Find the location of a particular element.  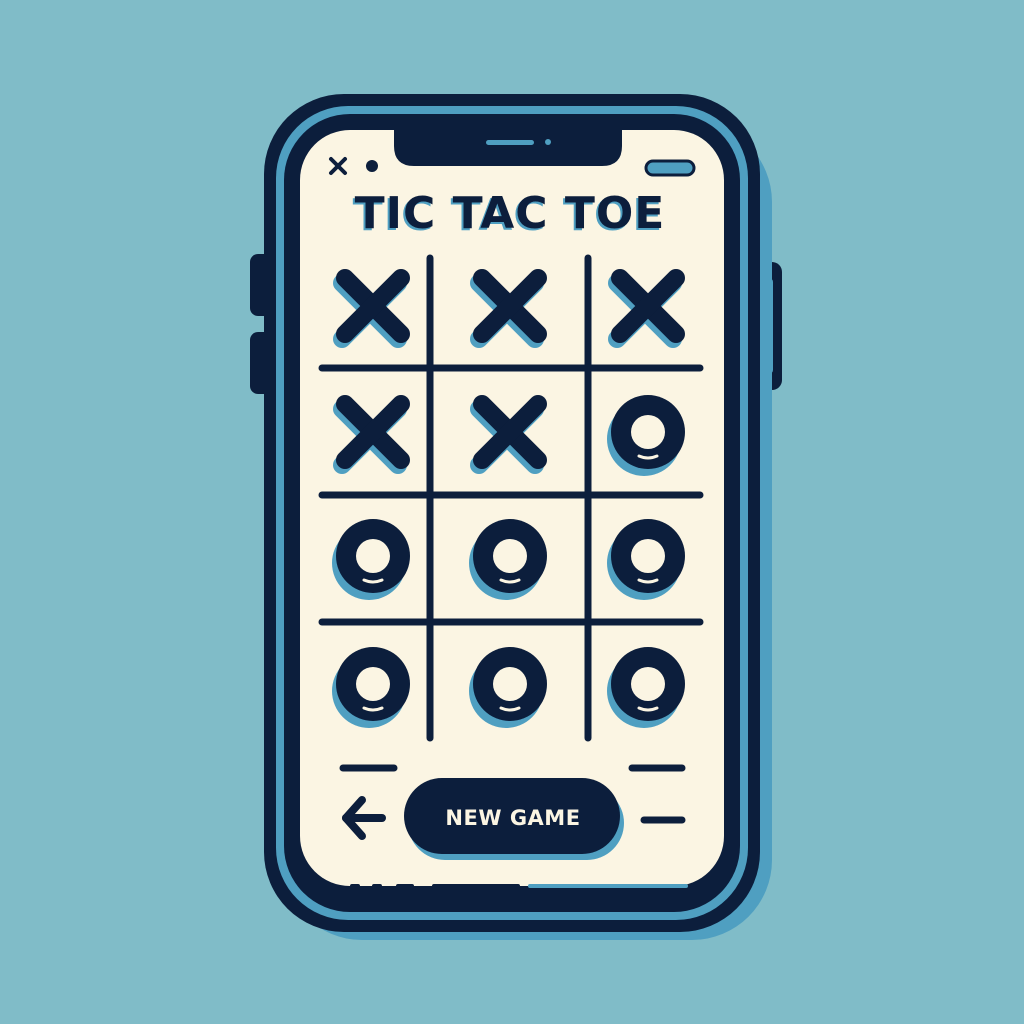

game-title: TIC TAC TOE is located at coordinates (510, 213).